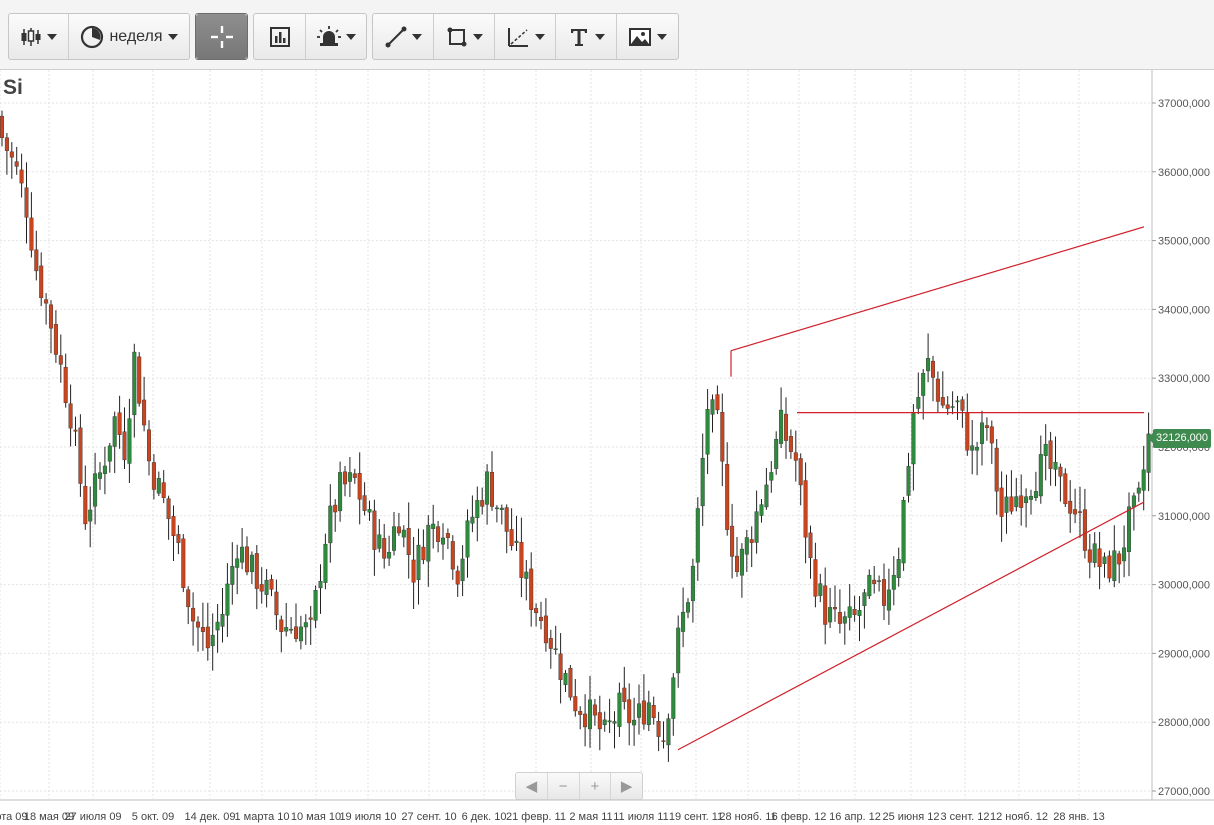 This screenshot has height=825, width=1214. I want to click on zoom-out-button: −, so click(564, 786).